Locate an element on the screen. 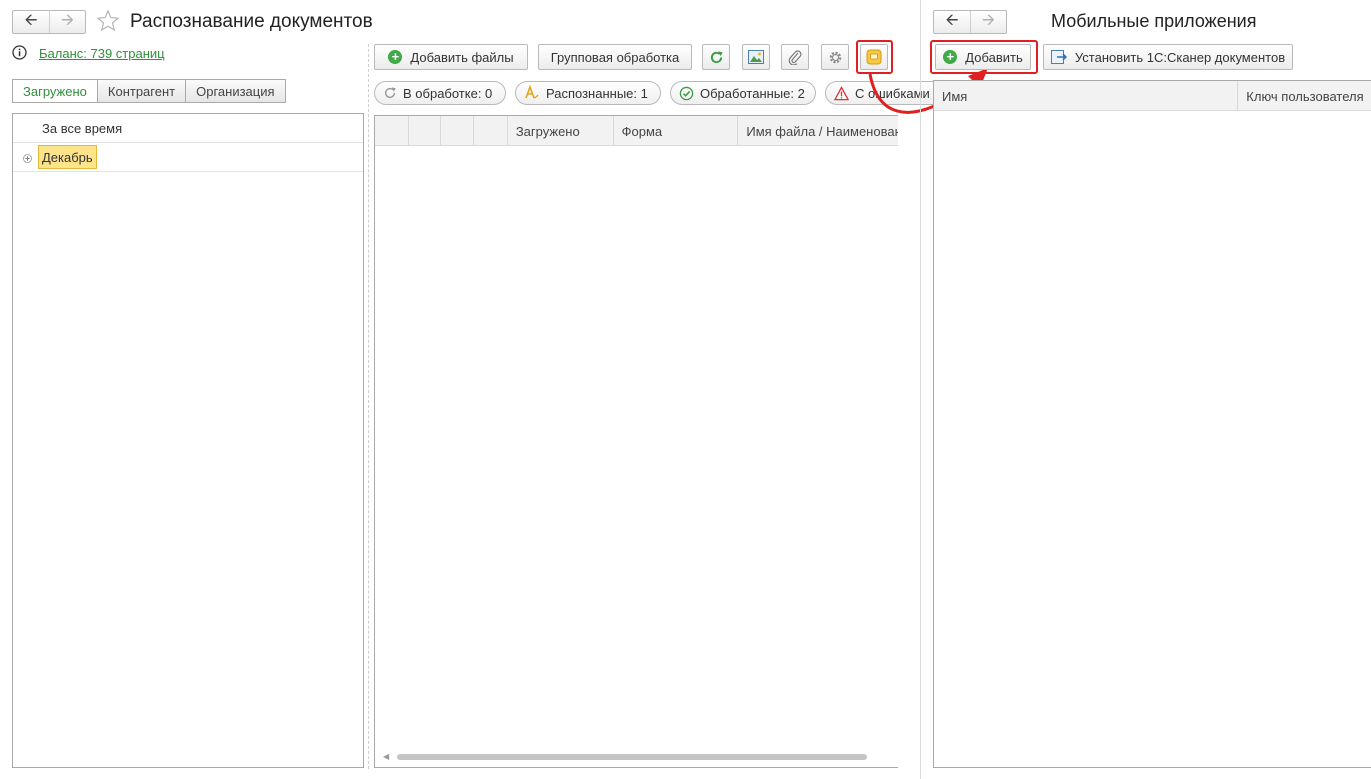 This screenshot has width=1371, height=779. group-processing-label: Групповая обработка is located at coordinates (615, 57).